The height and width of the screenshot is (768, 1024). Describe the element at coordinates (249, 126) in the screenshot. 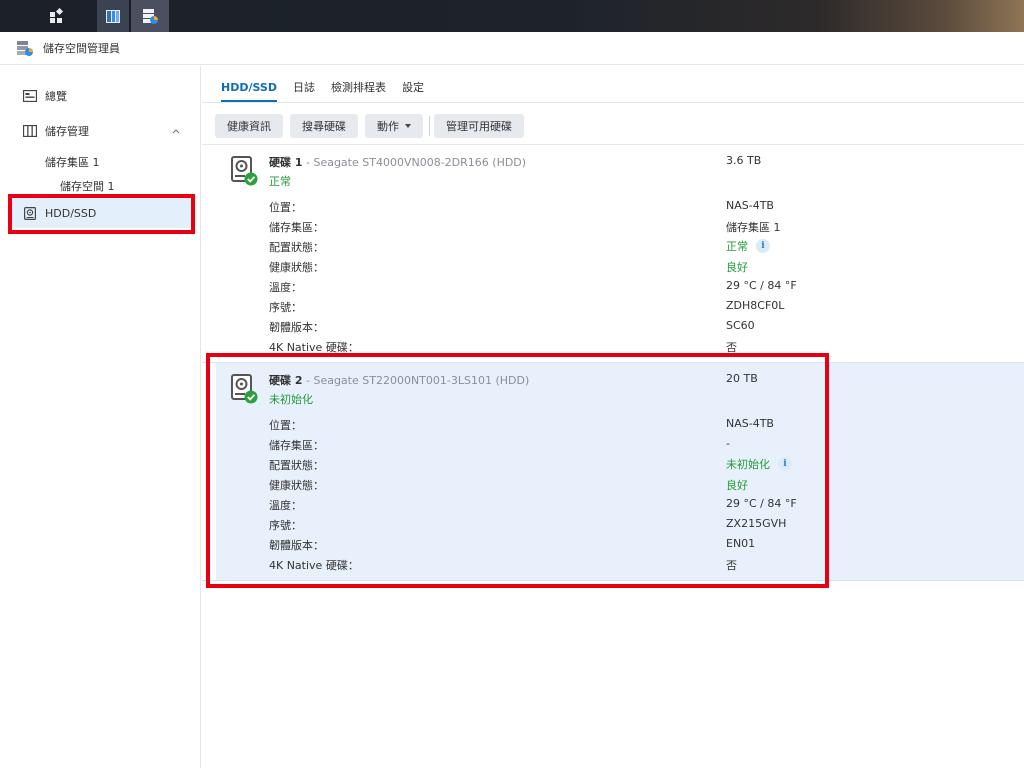

I see `health-info-button: 健康資訊` at that location.